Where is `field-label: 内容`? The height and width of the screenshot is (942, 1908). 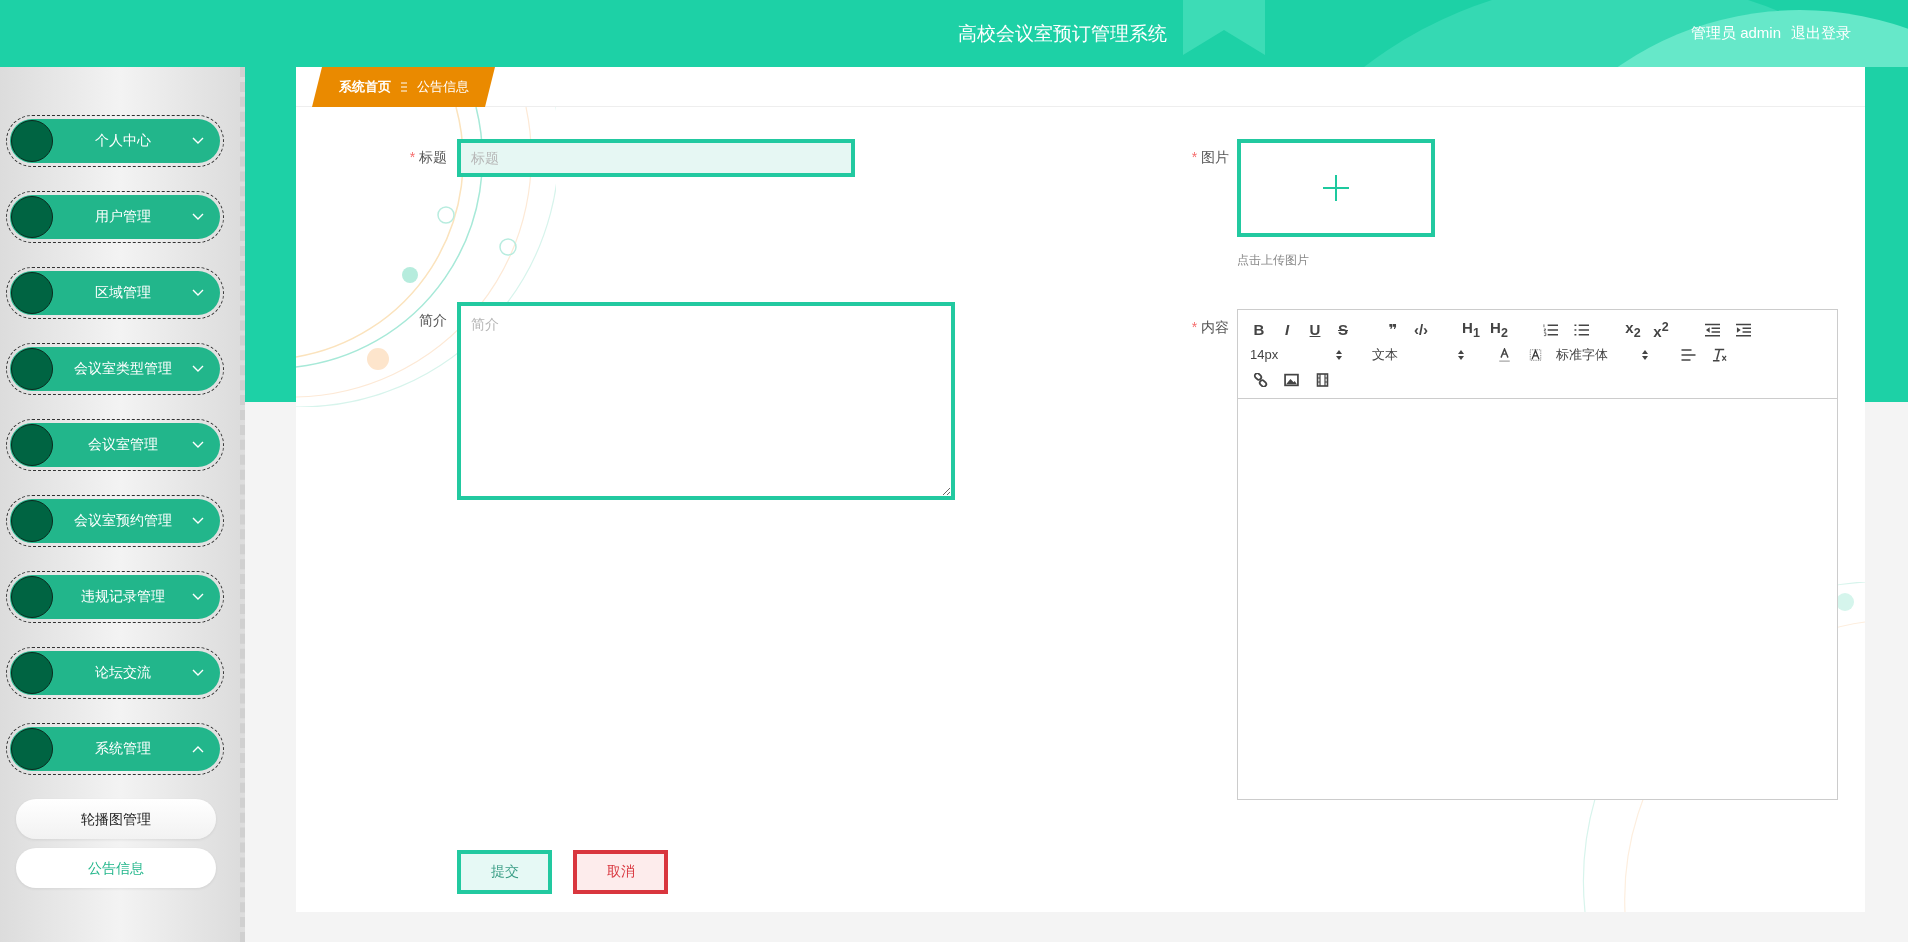
field-label: 内容 is located at coordinates (1215, 327).